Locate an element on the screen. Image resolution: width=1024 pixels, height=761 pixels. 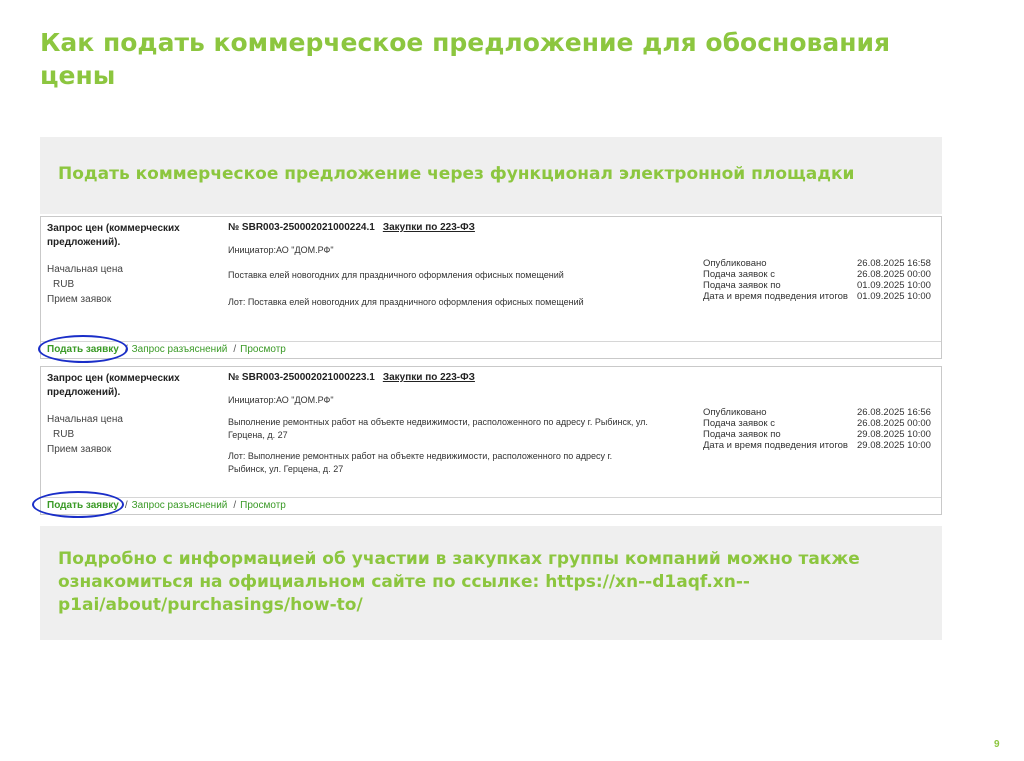
page-number: 9 is located at coordinates (997, 744).